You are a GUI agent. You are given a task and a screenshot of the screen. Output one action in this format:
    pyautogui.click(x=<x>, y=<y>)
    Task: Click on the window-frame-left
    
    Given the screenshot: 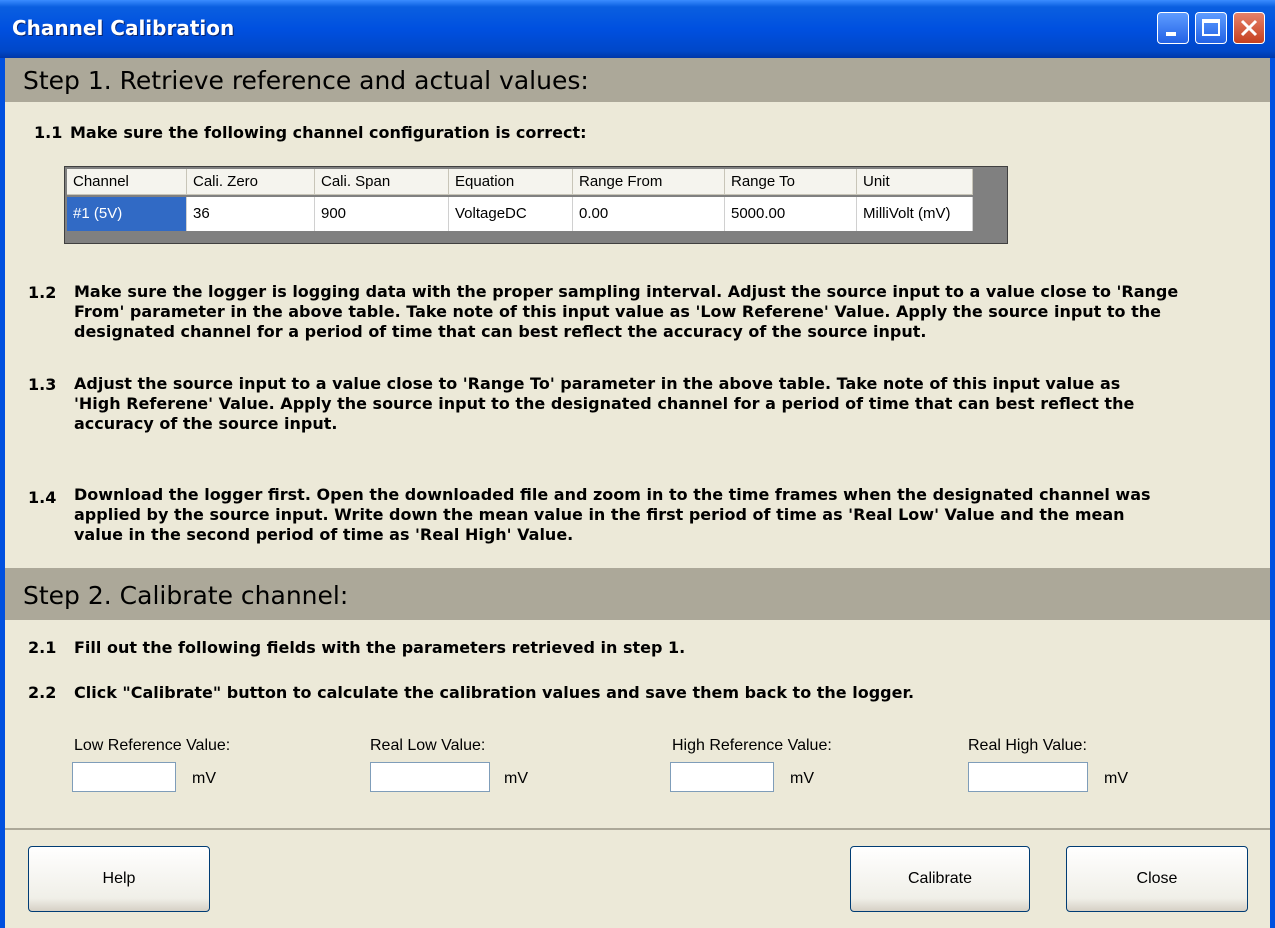 What is the action you would take?
    pyautogui.click(x=2, y=493)
    